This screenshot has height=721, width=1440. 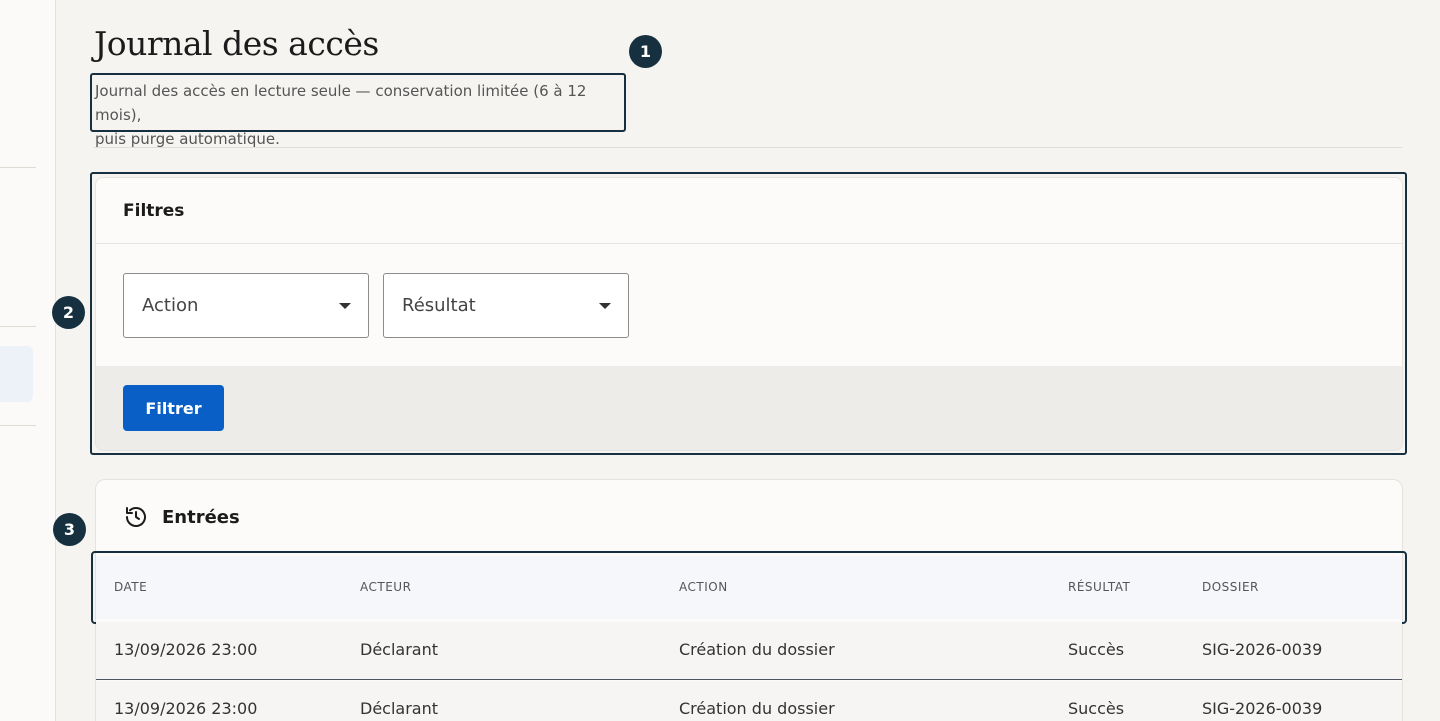 I want to click on filters-title: Filtres, so click(x=154, y=210).